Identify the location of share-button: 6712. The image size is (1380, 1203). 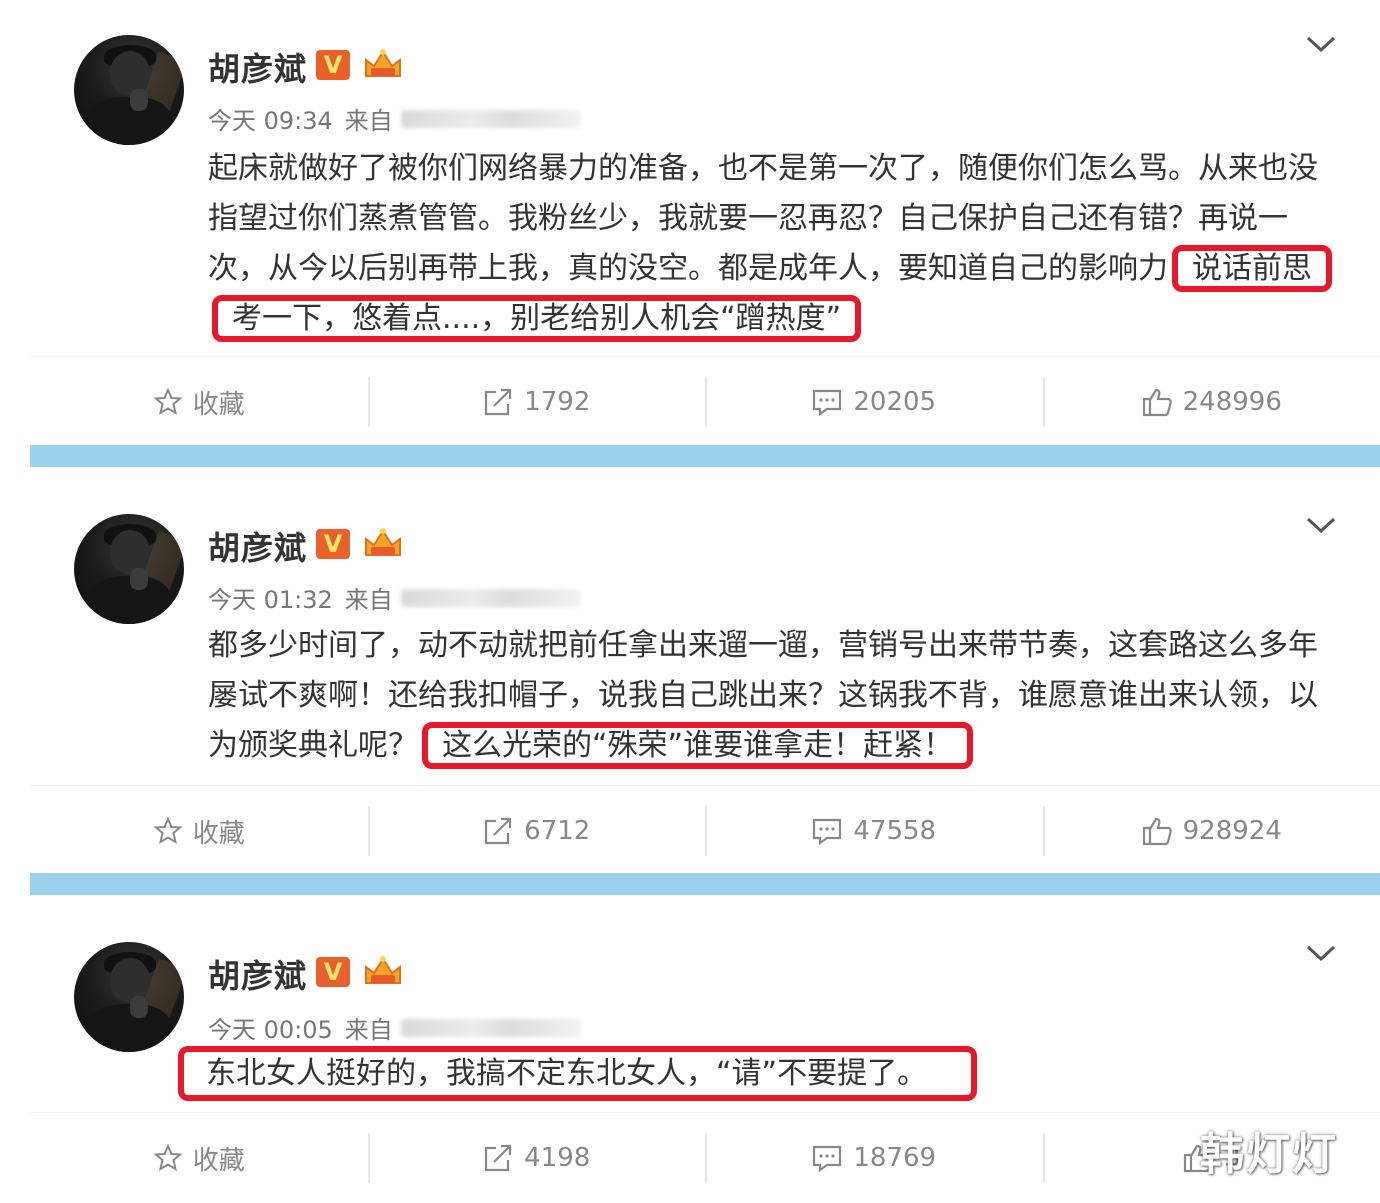
(537, 831).